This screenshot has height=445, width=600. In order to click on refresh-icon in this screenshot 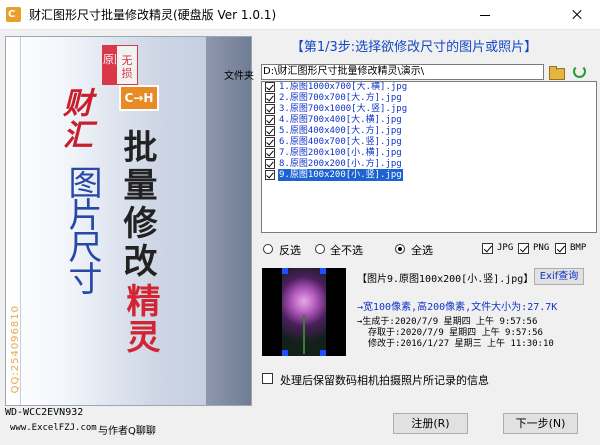, I will do `click(579, 71)`.